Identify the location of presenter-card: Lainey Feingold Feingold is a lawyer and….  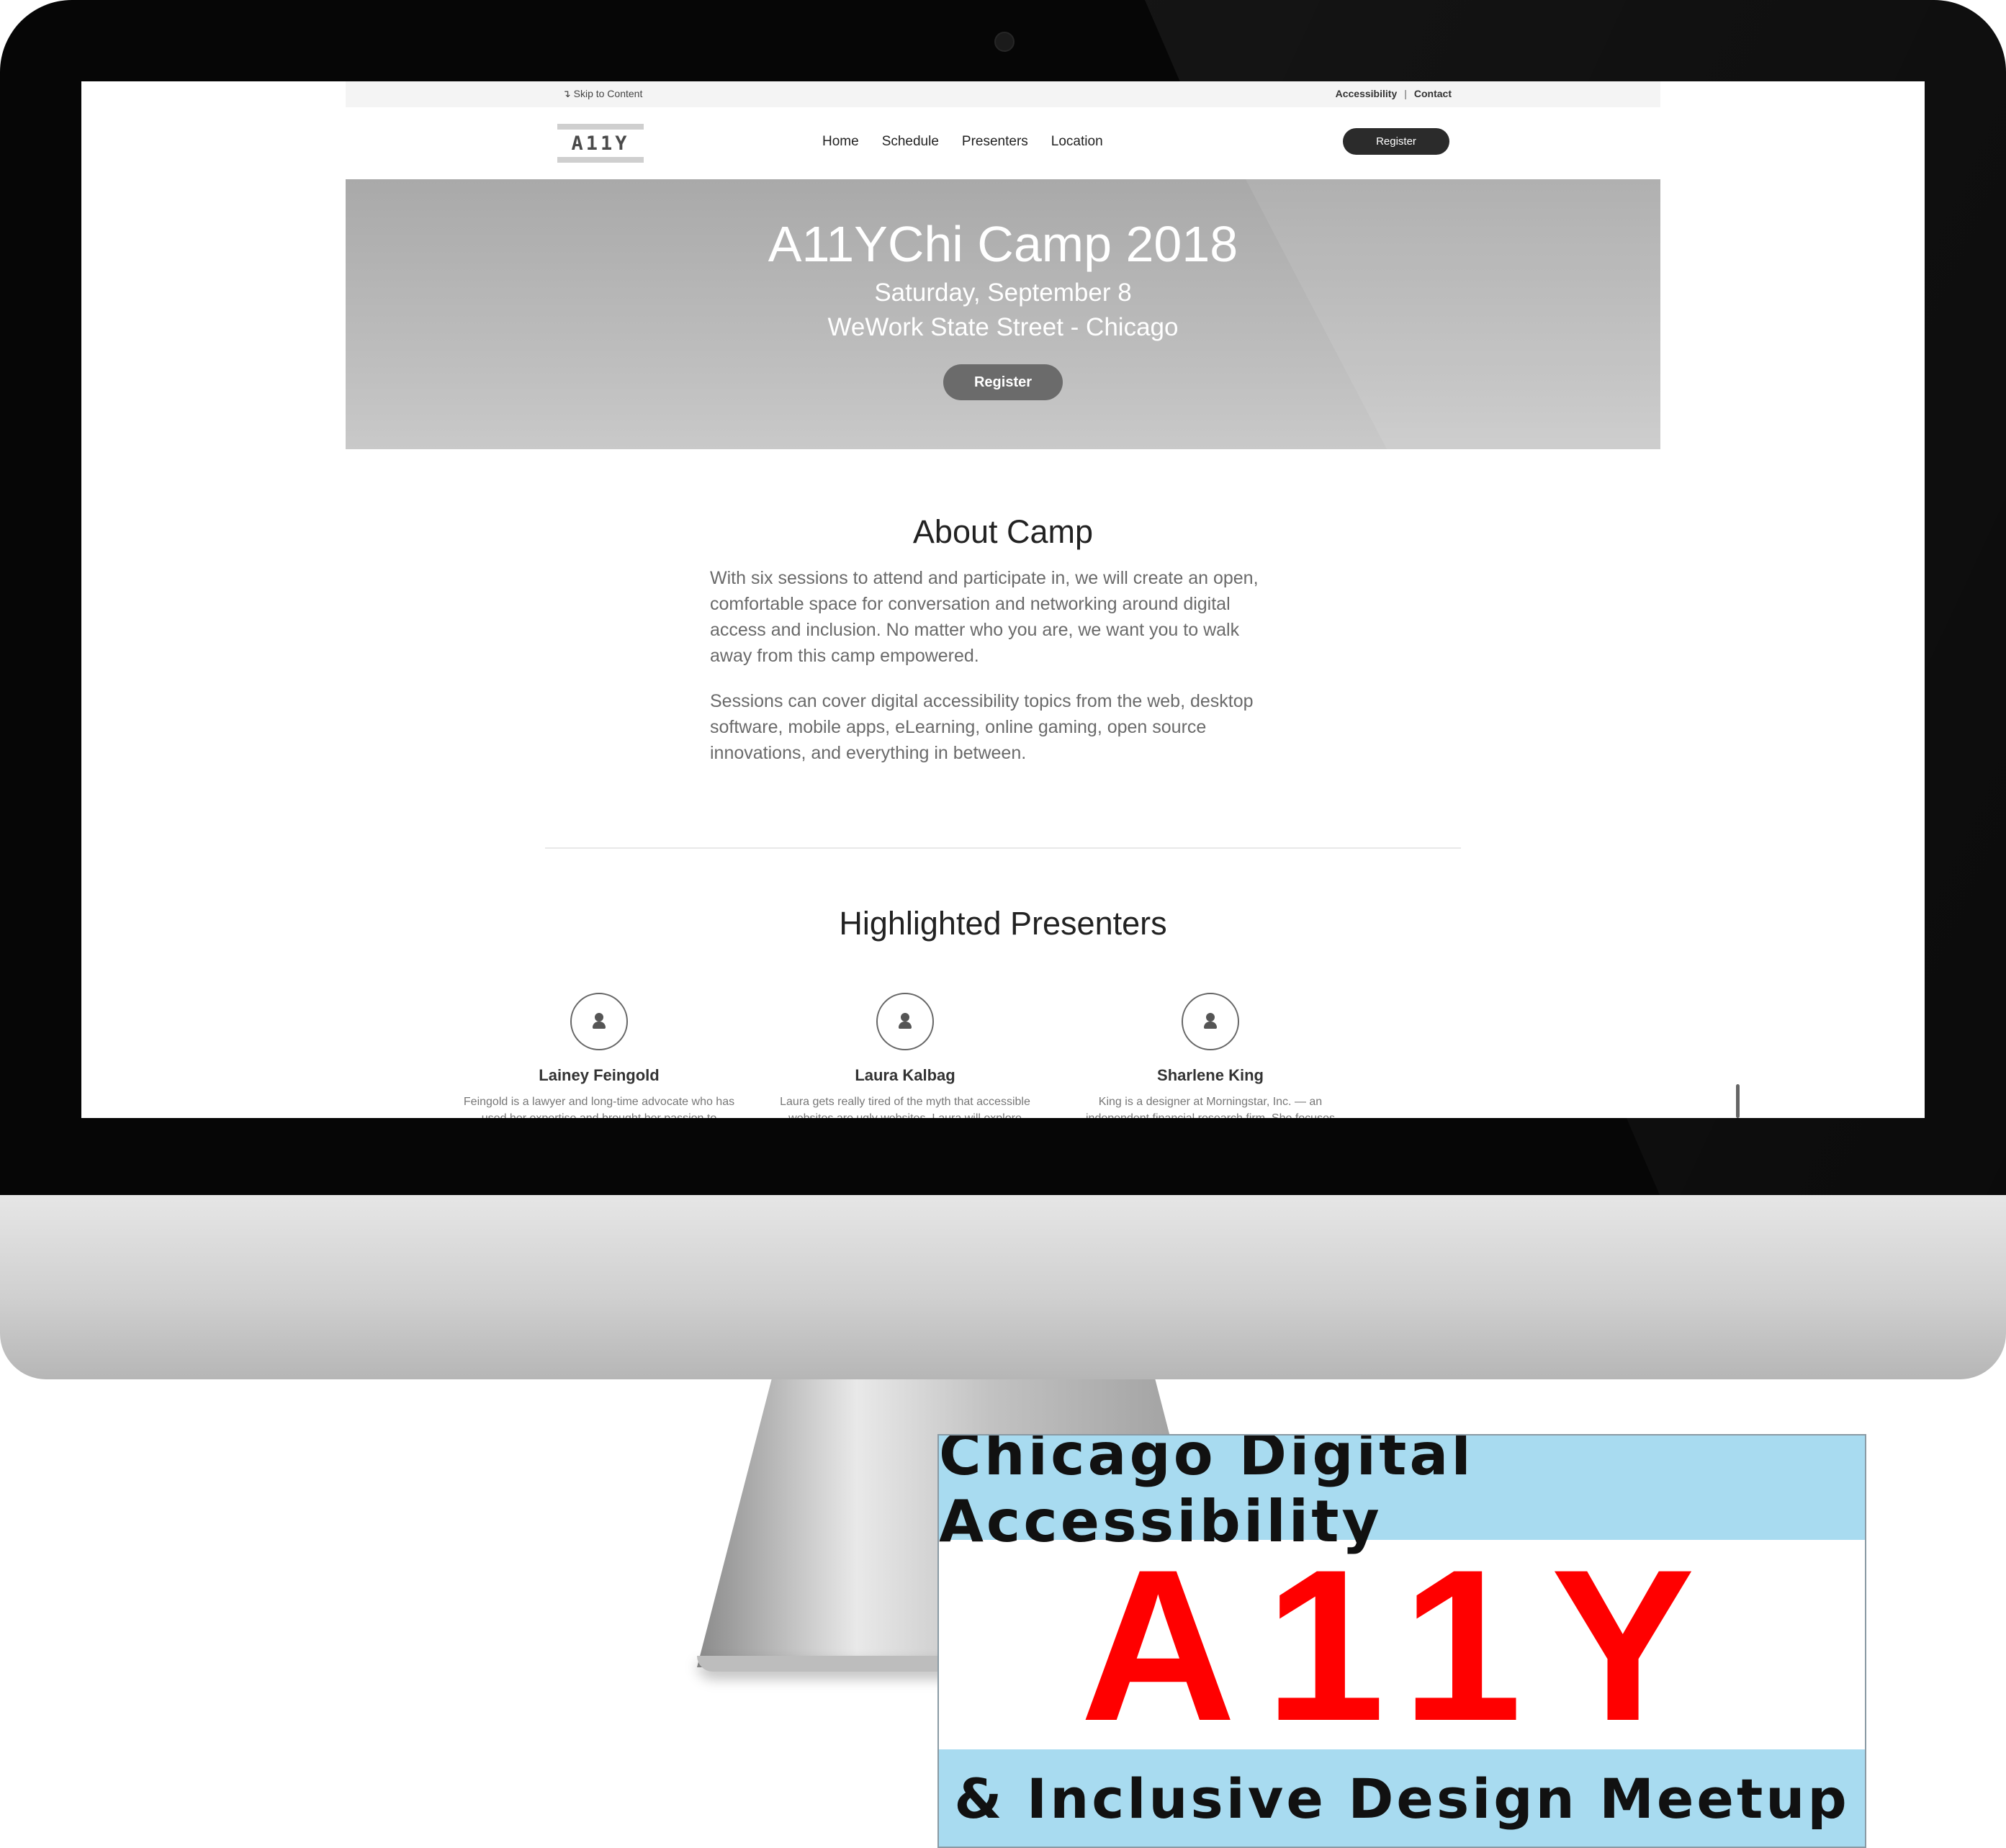
(599, 1055).